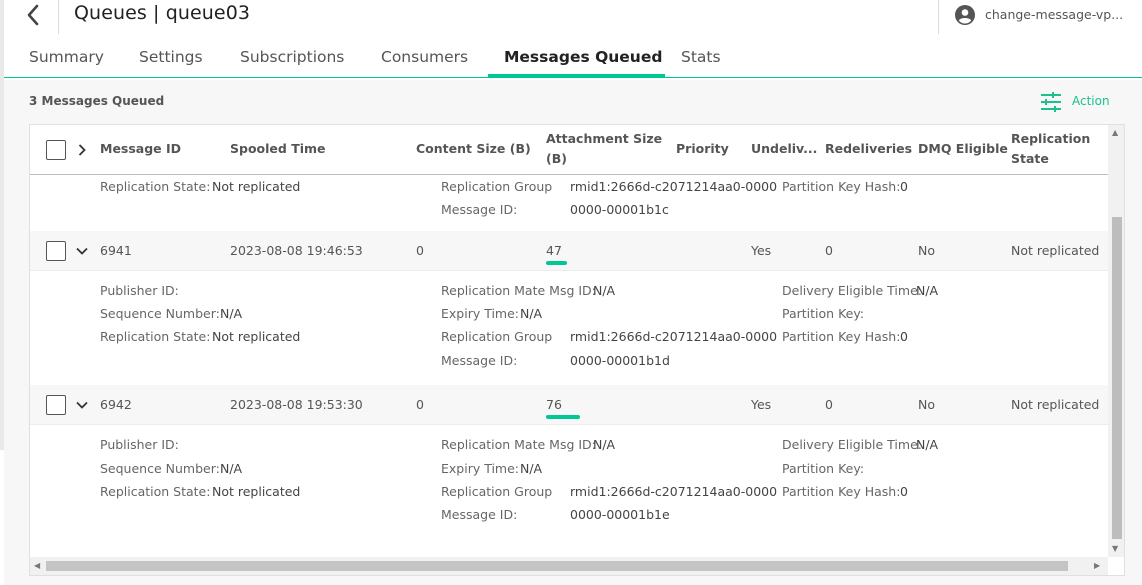 The width and height of the screenshot is (1142, 585). I want to click on message-id-cell: 6941, so click(116, 250).